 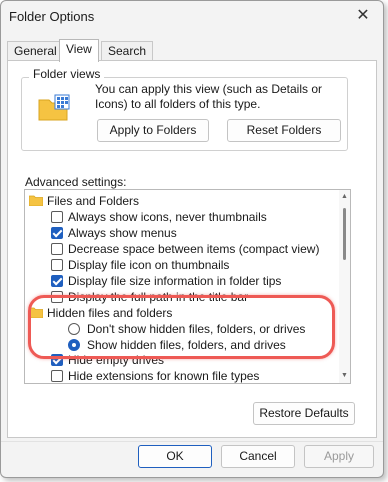 I want to click on footer-divider, so click(x=192, y=441).